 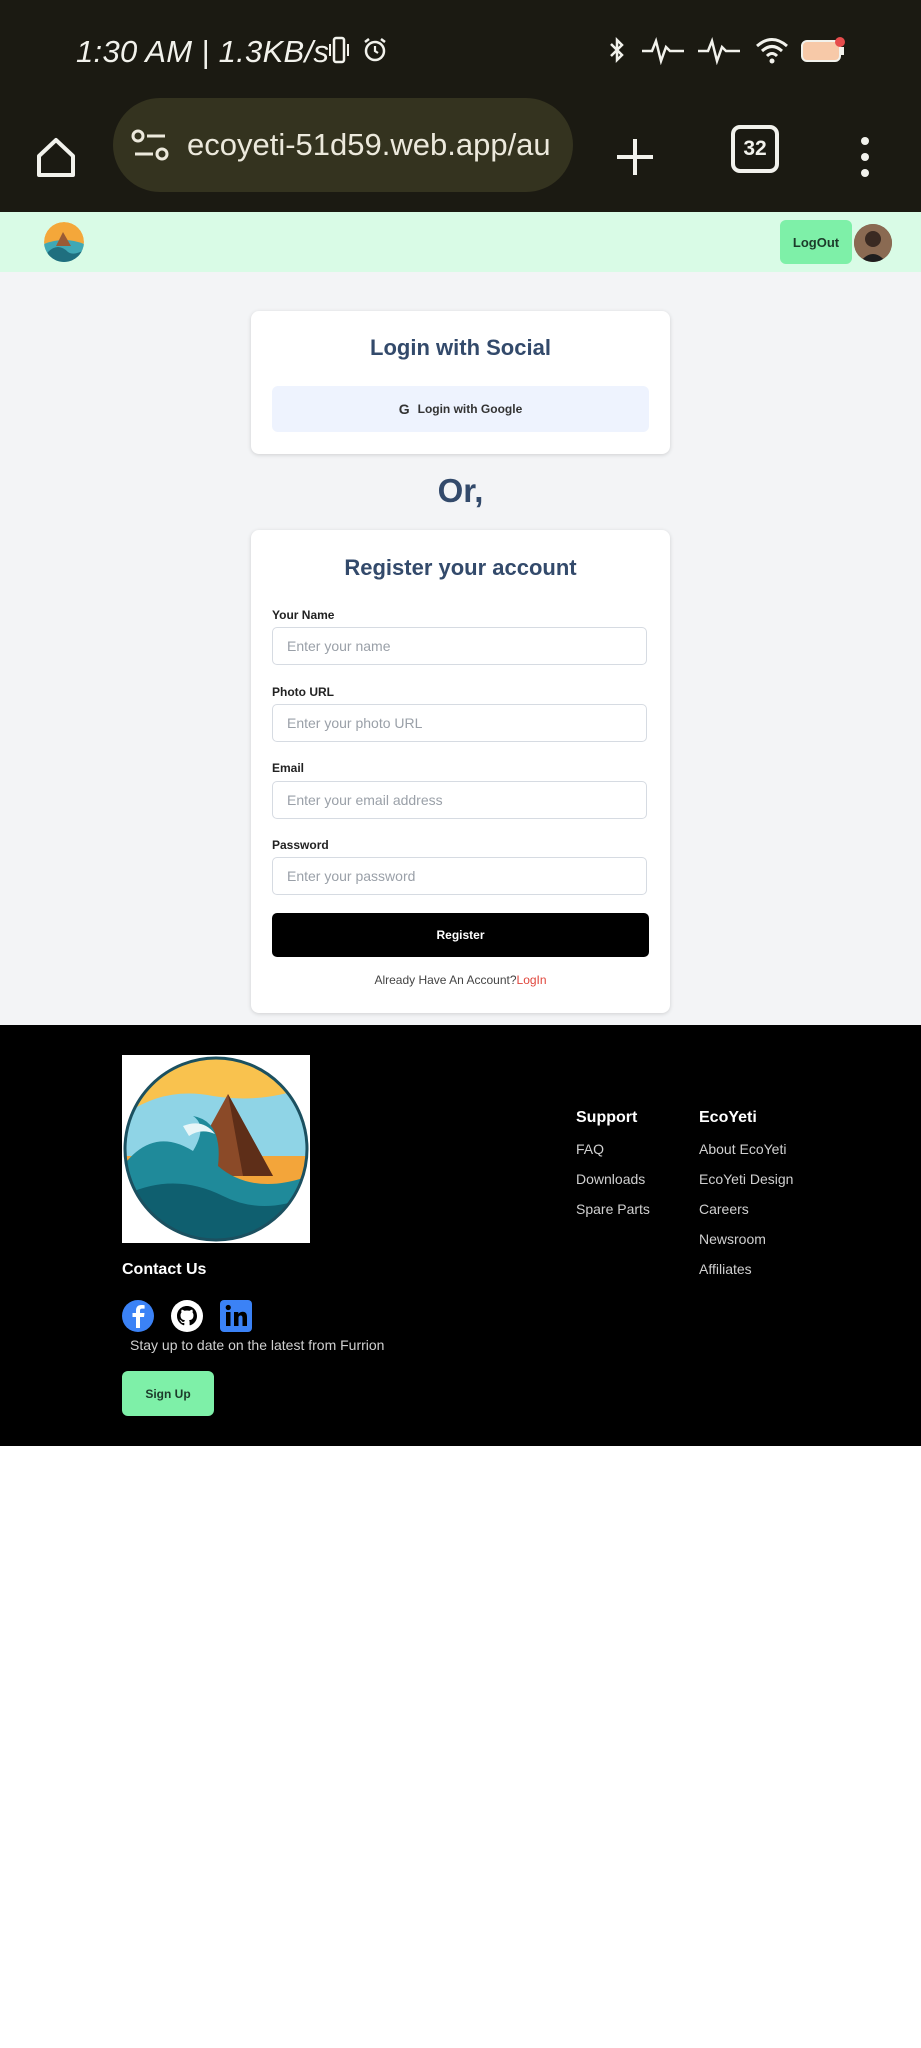 I want to click on linkedin-link, so click(x=236, y=1316).